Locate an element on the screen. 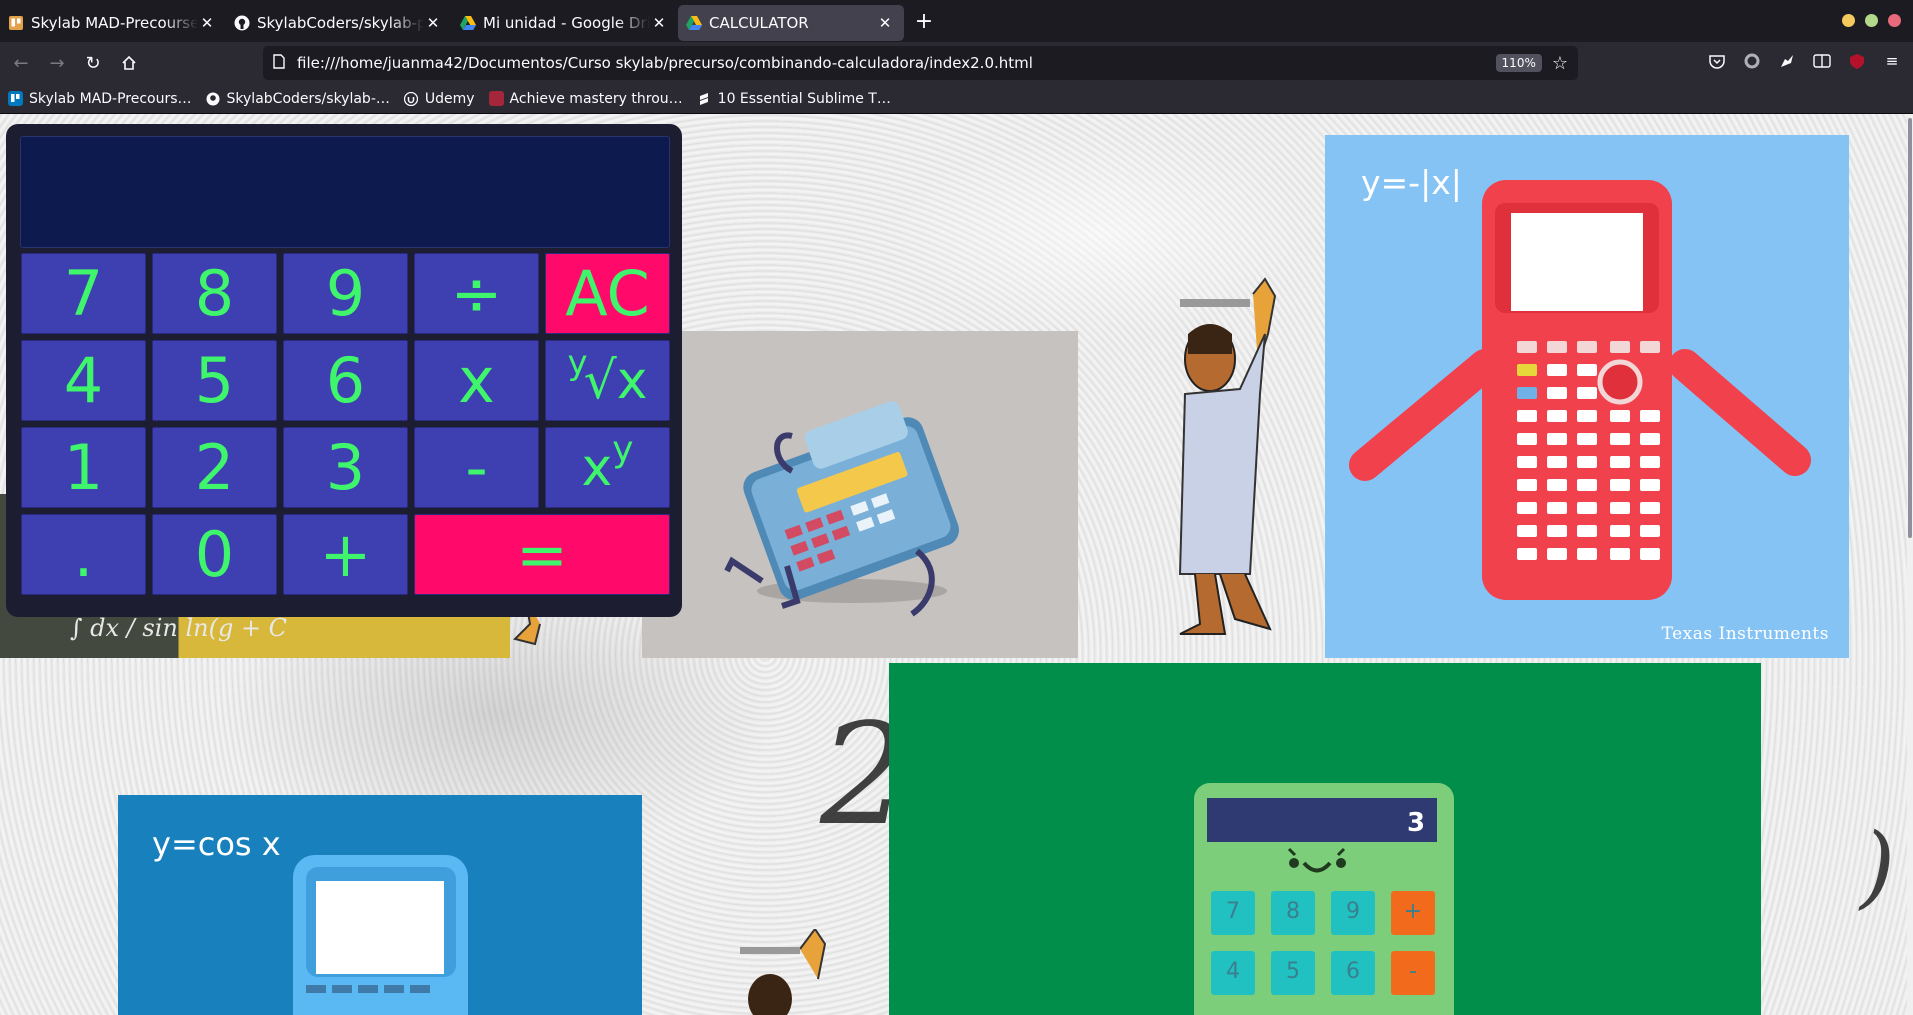  power-button: xy is located at coordinates (607, 467).